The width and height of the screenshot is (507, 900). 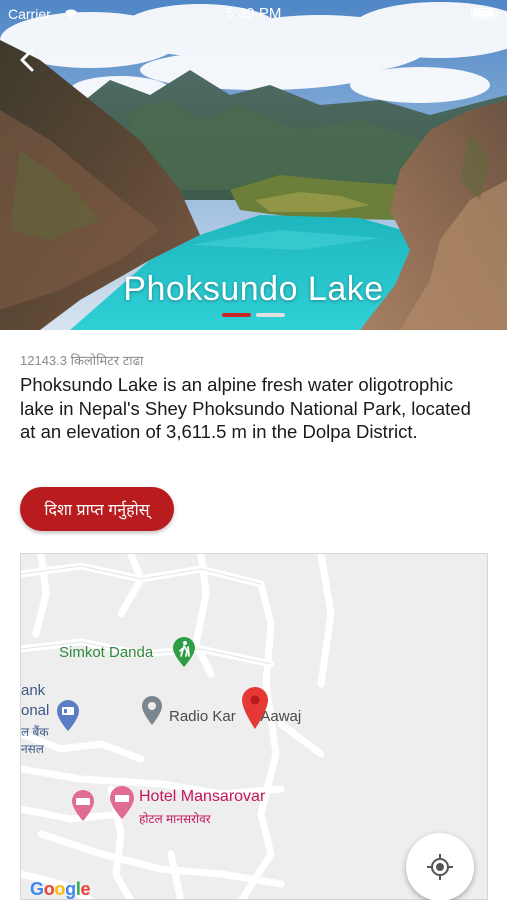 I want to click on back-button, so click(x=30, y=60).